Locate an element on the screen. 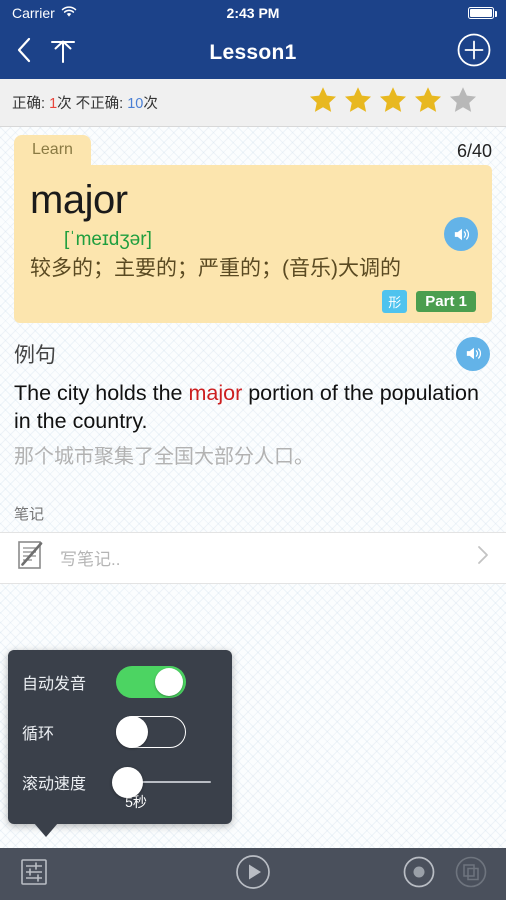 This screenshot has width=506, height=900. back-chevron-icon is located at coordinates (24, 52).